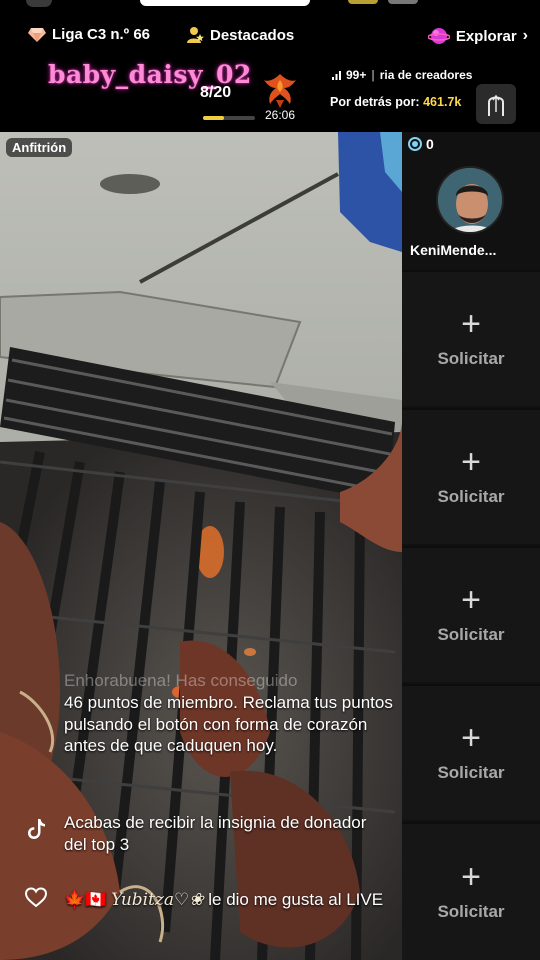 This screenshot has width=540, height=960. I want to click on status-strip, so click(270, 4).